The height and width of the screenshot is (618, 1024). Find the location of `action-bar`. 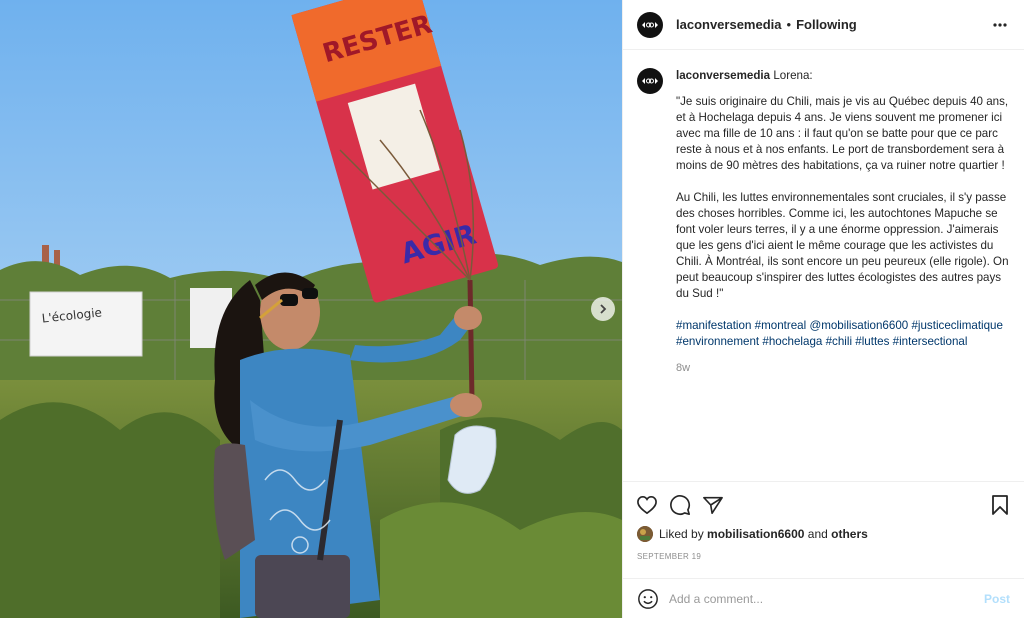

action-bar is located at coordinates (823, 505).